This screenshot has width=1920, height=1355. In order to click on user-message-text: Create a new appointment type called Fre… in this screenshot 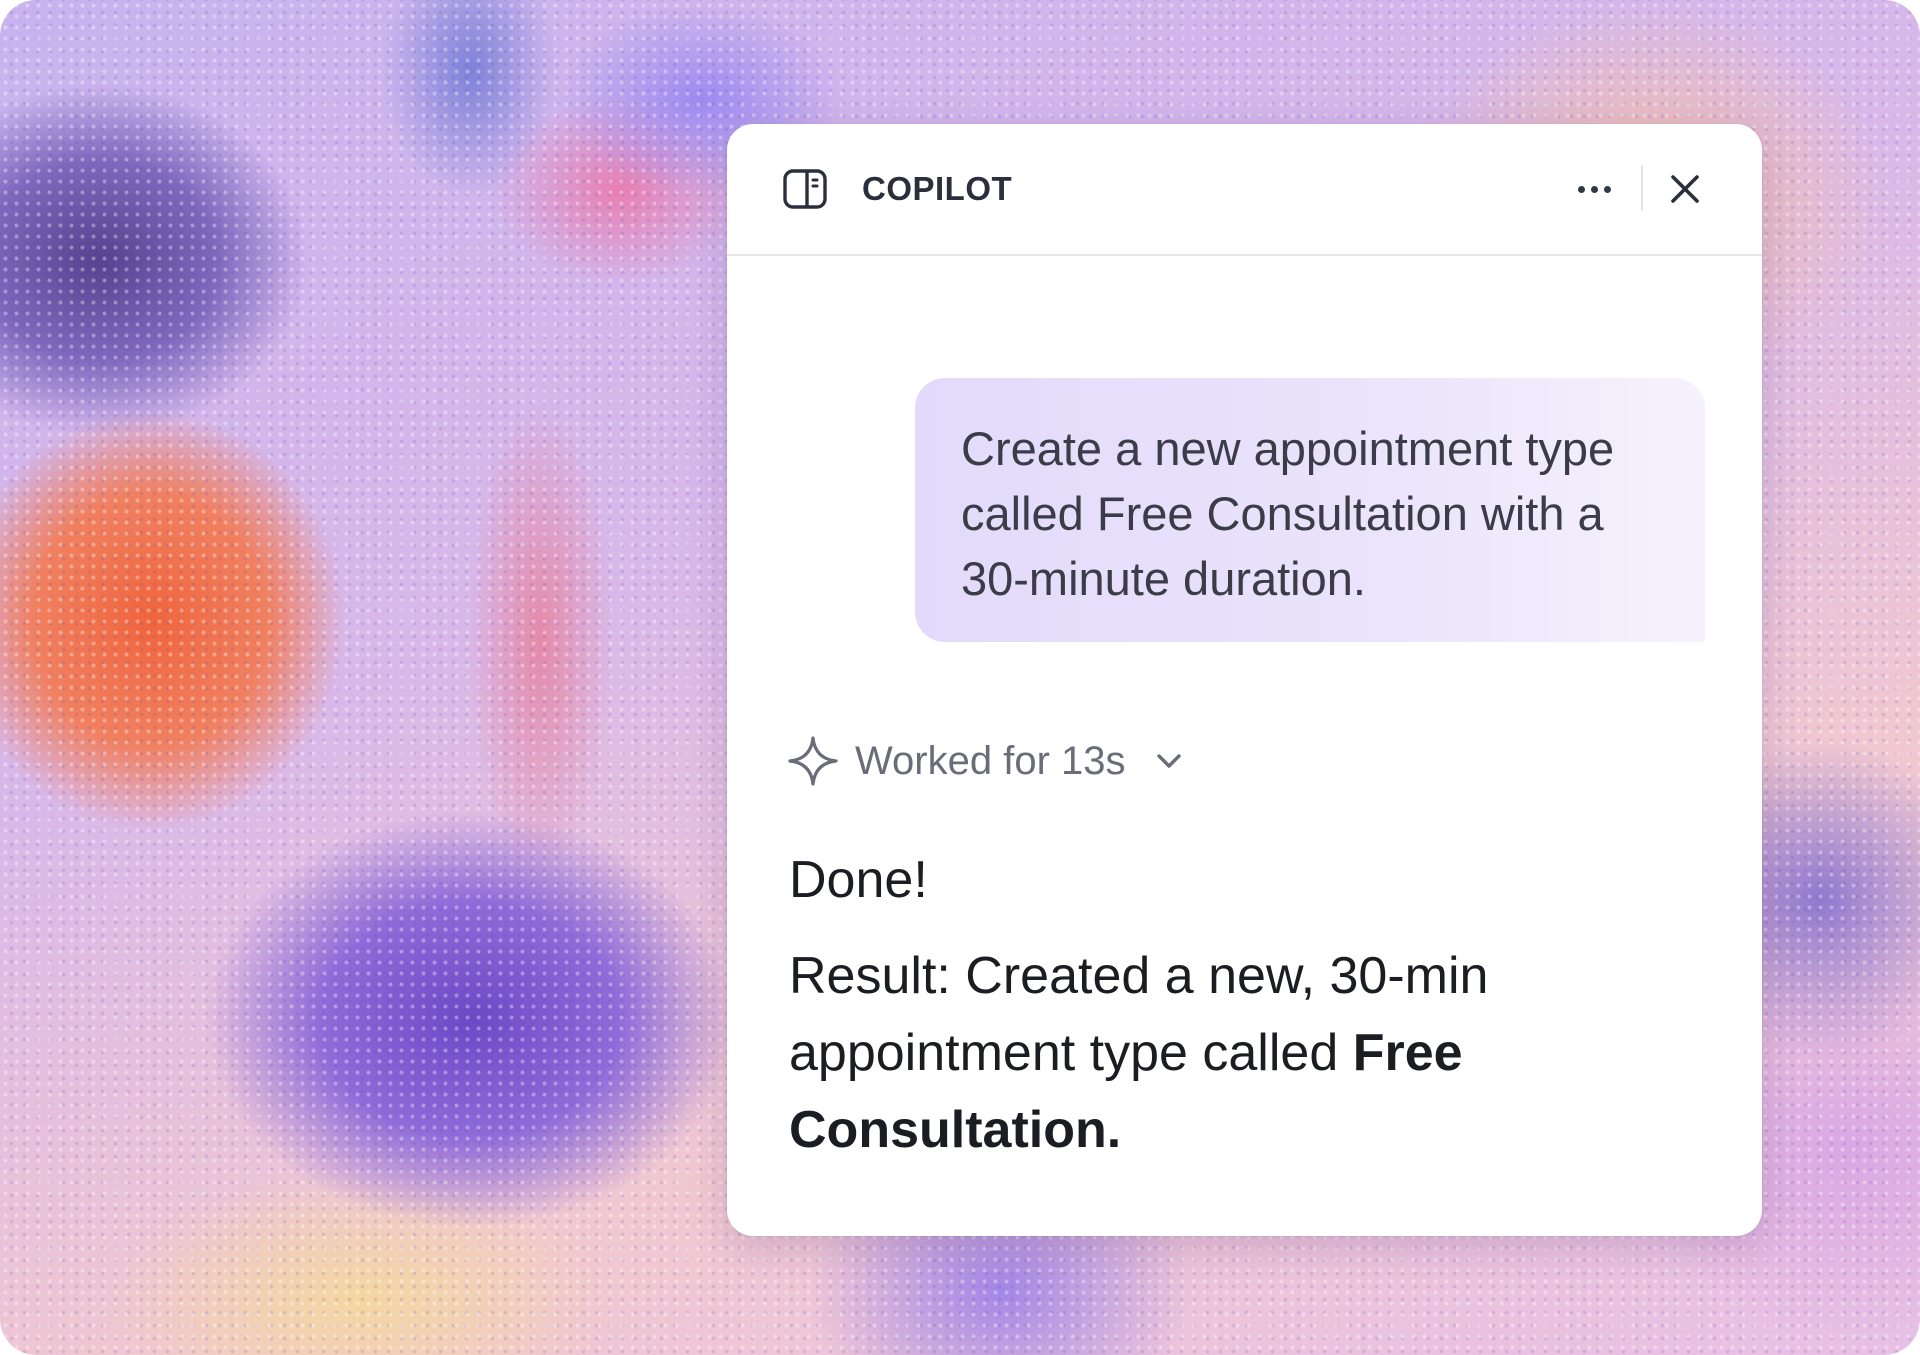, I will do `click(1288, 513)`.